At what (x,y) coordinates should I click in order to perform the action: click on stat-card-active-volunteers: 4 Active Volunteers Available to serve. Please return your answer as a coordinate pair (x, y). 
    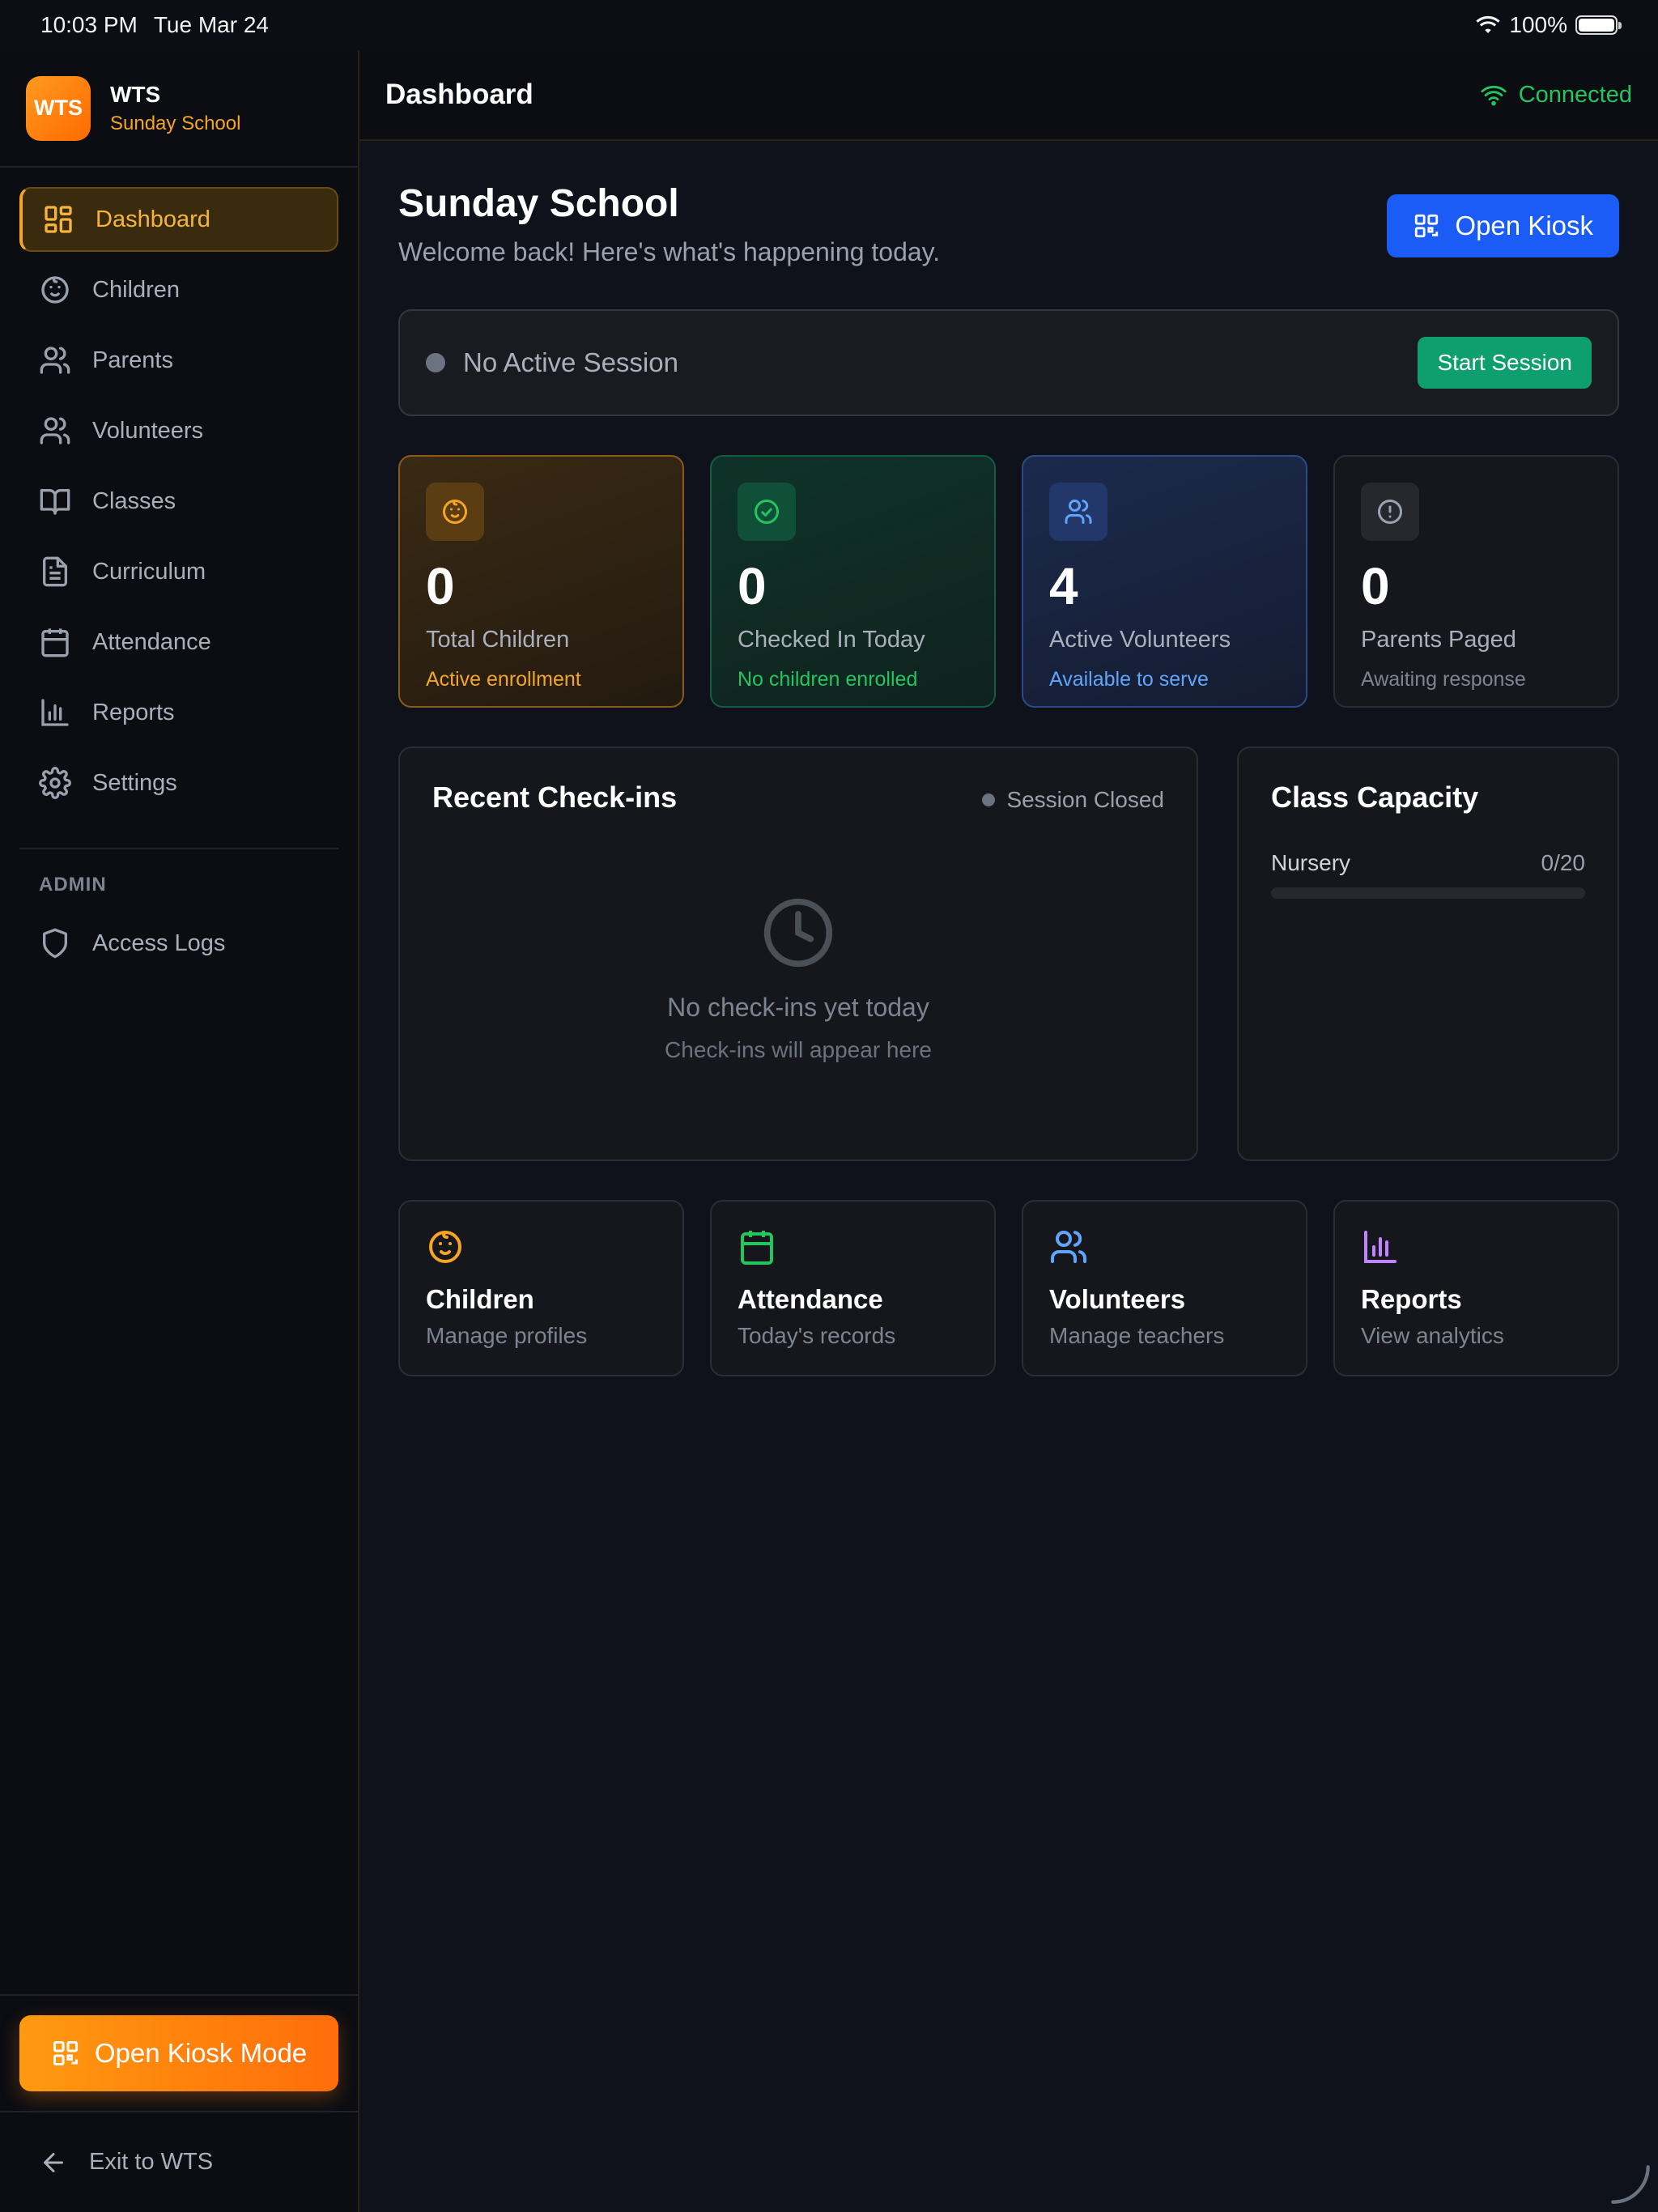
    Looking at the image, I should click on (1164, 581).